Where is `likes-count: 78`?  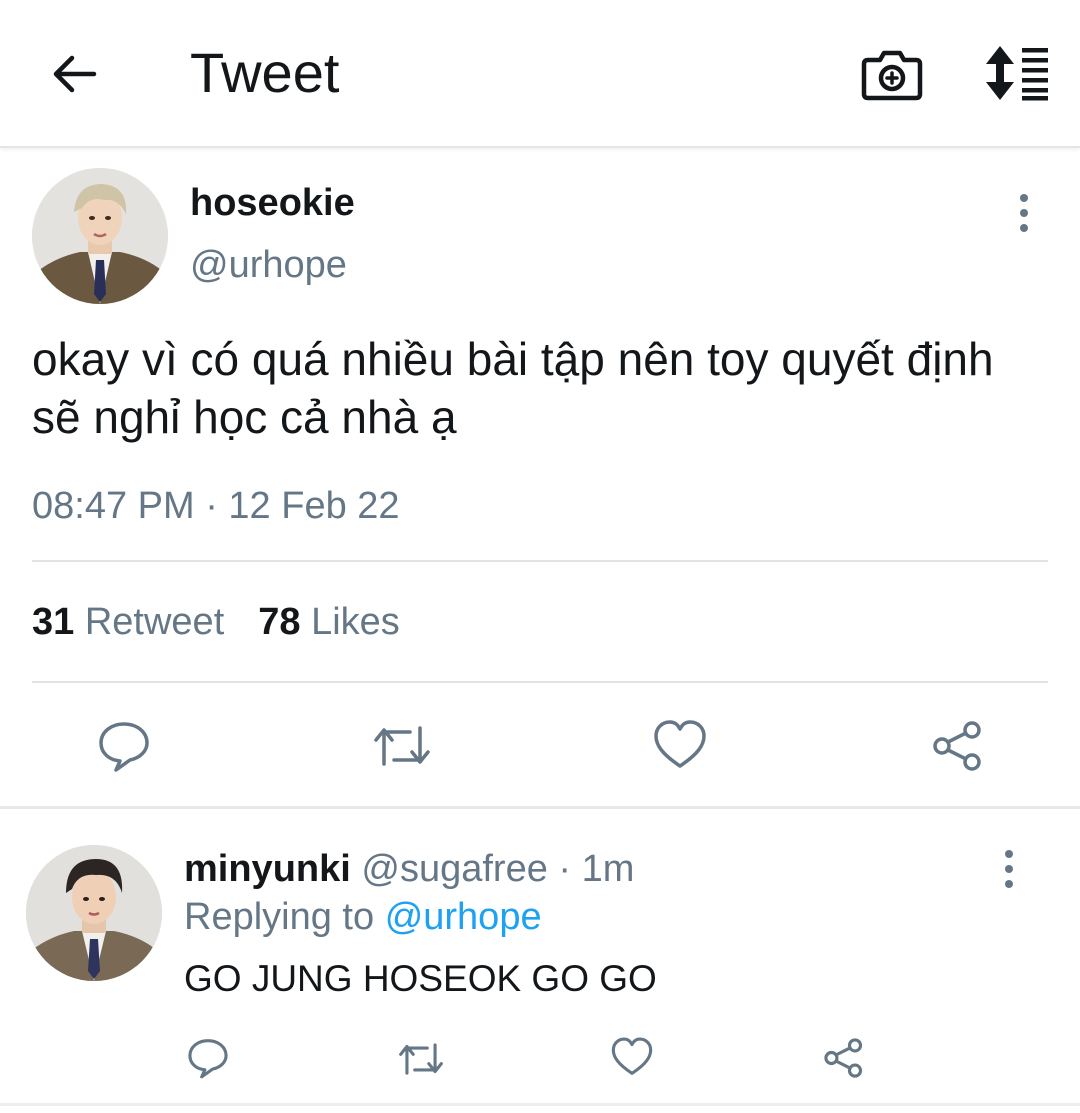
likes-count: 78 is located at coordinates (279, 622).